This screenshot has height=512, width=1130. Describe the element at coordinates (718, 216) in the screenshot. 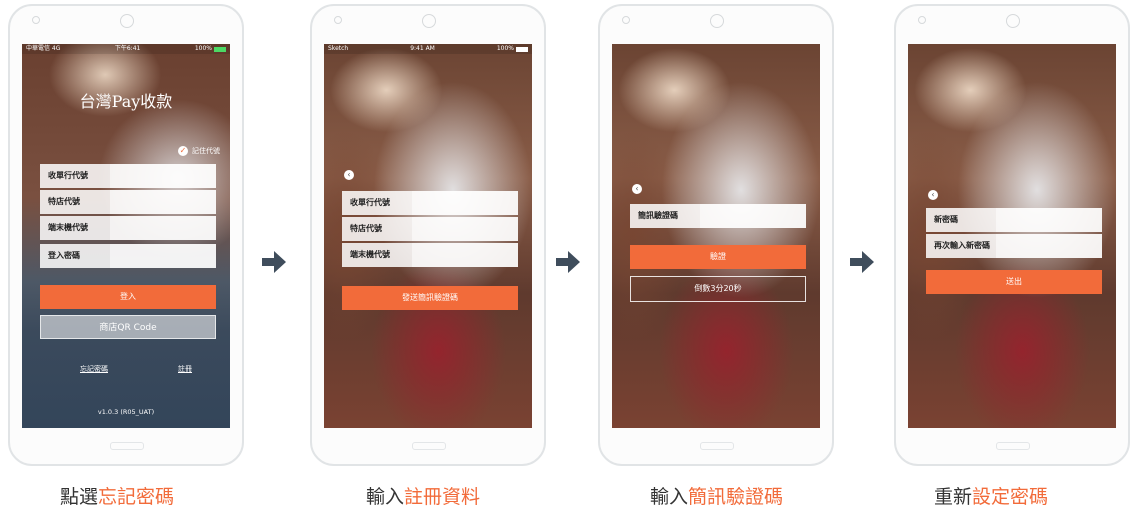

I see `sms-code-field: 簡訊驗證碼` at that location.